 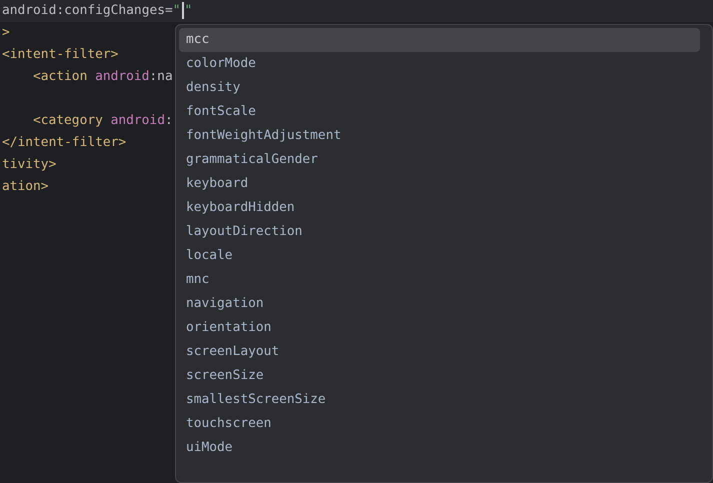 What do you see at coordinates (439, 208) in the screenshot?
I see `completion-item: keyboardHidden` at bounding box center [439, 208].